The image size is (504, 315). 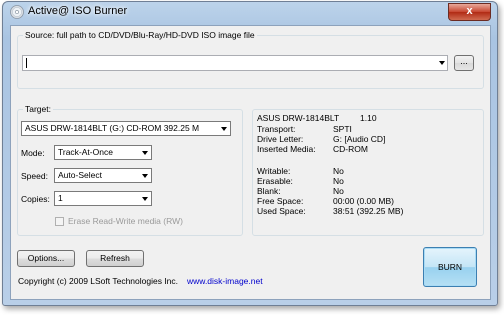 What do you see at coordinates (274, 171) in the screenshot?
I see `info-key: Writable:` at bounding box center [274, 171].